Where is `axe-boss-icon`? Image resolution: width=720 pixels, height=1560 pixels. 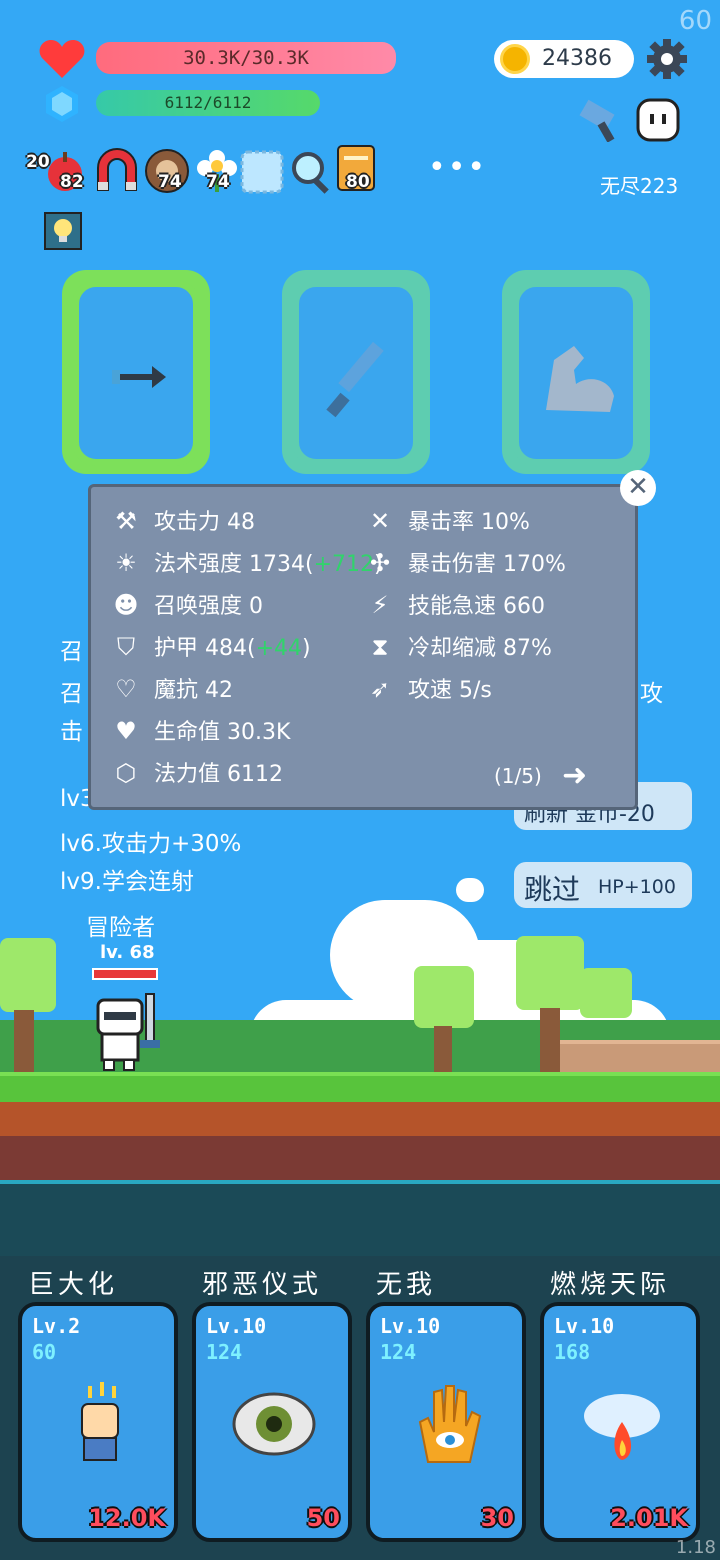
axe-boss-icon is located at coordinates (597, 120).